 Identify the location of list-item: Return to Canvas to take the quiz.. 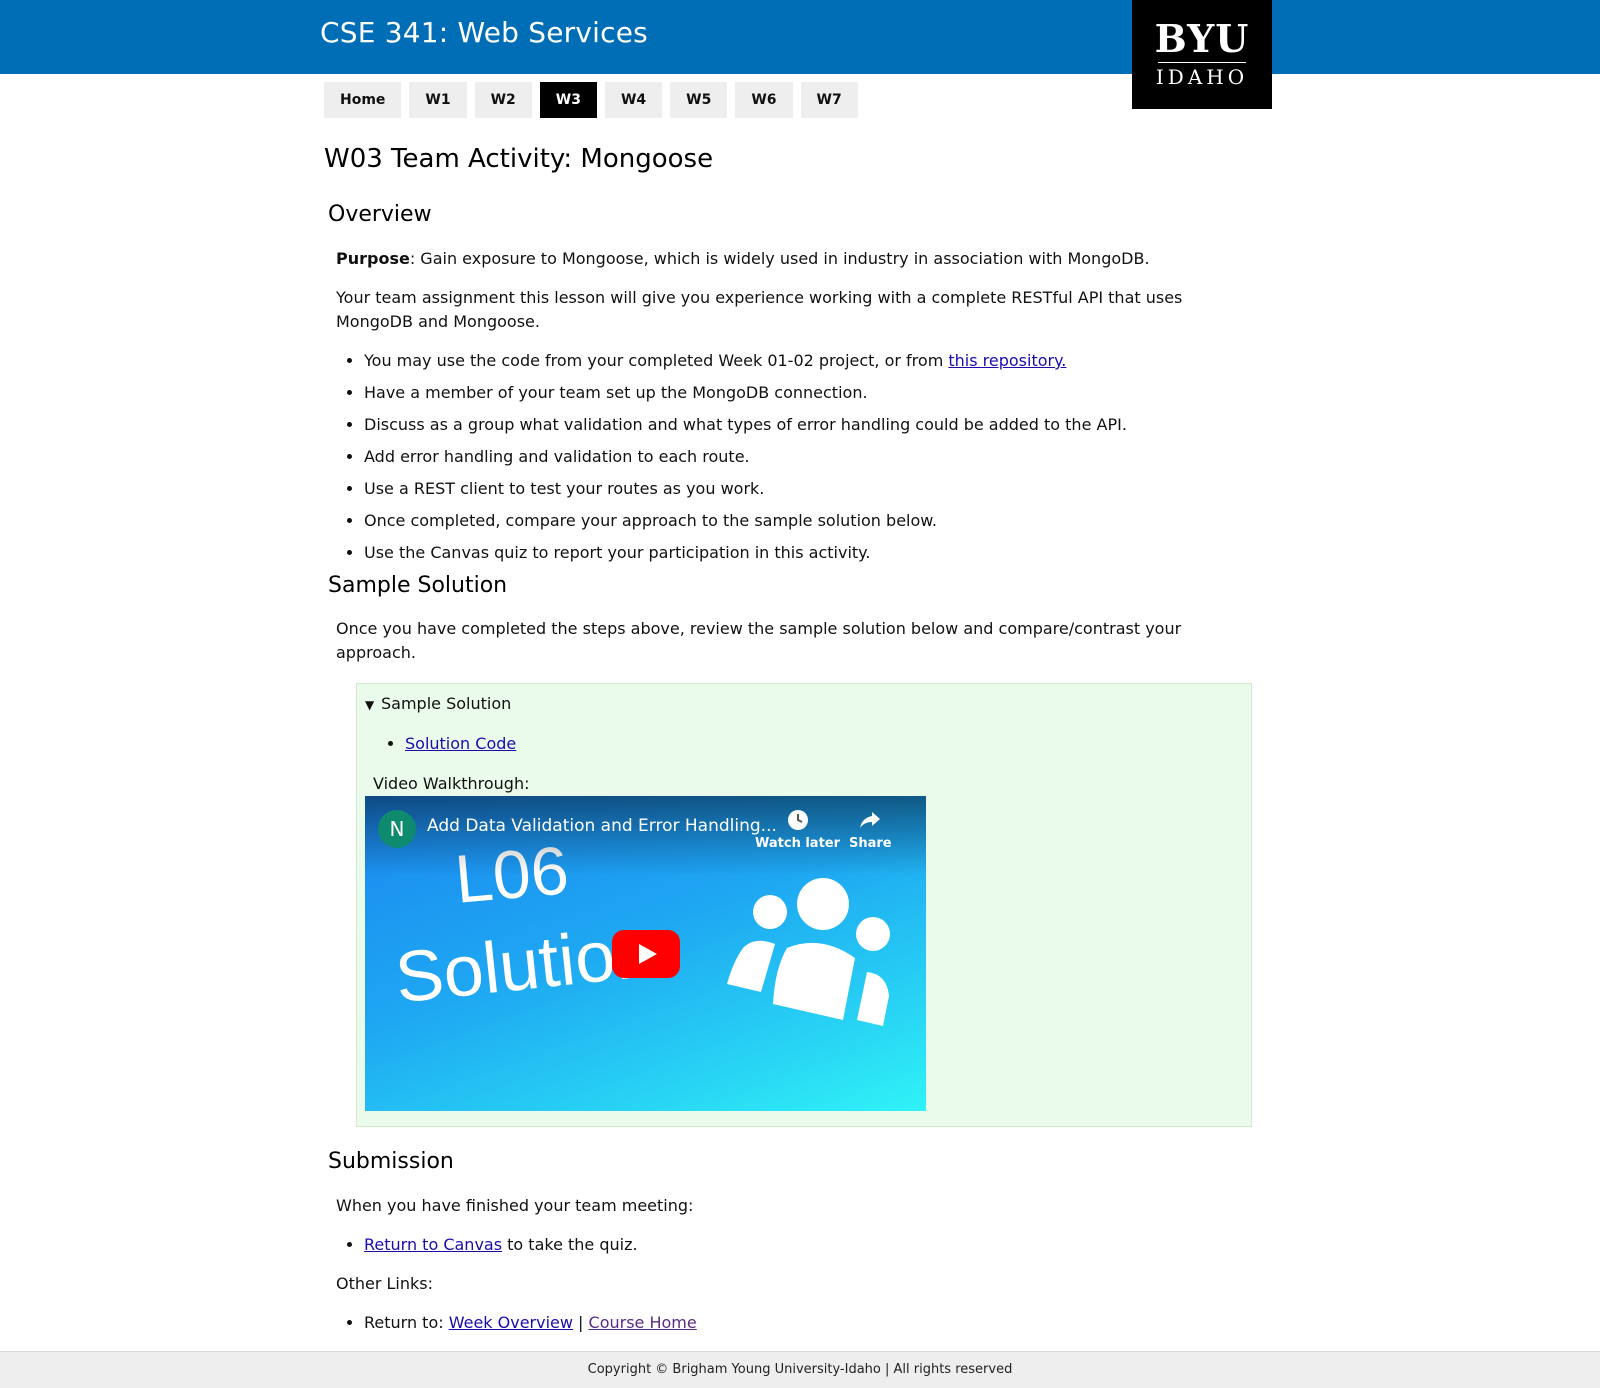
(814, 1245).